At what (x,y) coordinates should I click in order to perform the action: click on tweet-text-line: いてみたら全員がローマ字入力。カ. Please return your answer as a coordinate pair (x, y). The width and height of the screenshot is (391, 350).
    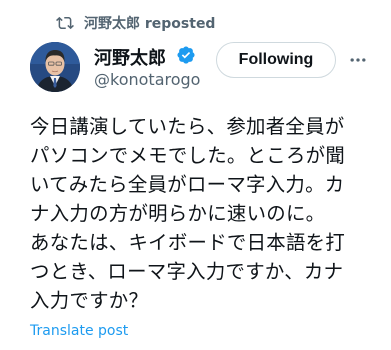
    Looking at the image, I should click on (187, 184).